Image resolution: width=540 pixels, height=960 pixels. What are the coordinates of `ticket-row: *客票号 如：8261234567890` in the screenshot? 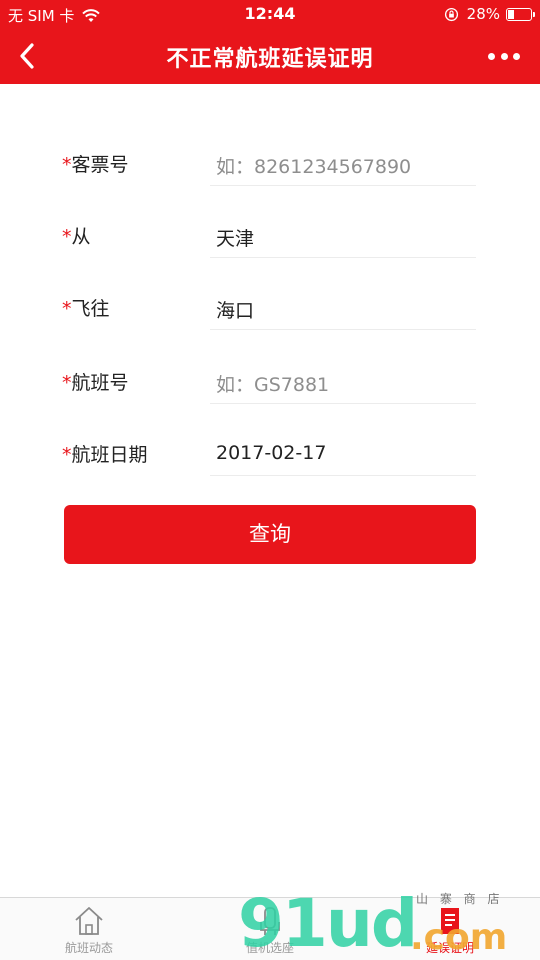 It's located at (270, 158).